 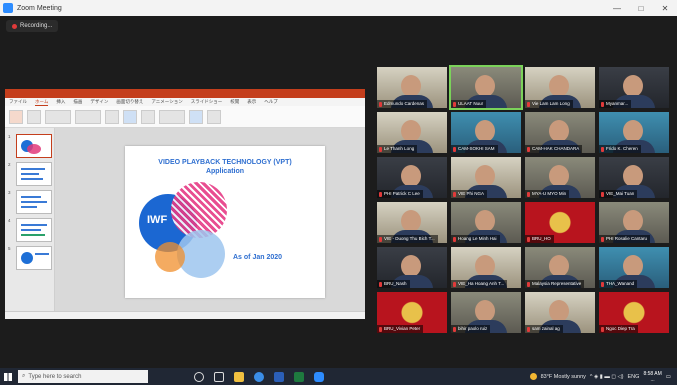 I want to click on participant-tile: Edmundo Cardenas, so click(x=412, y=87).